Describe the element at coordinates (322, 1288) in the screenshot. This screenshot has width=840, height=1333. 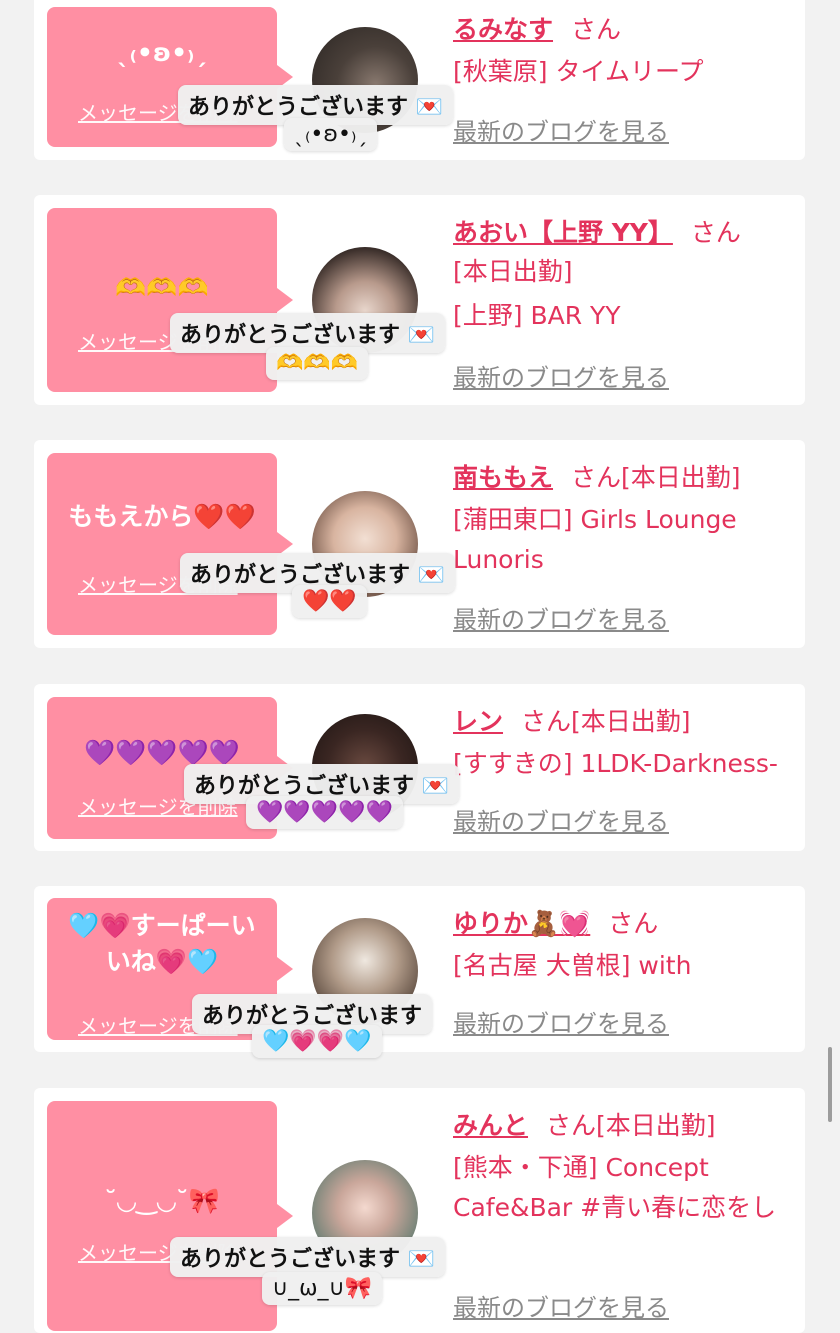
I see `toast-reply: ∪_ω_∪🎀` at that location.